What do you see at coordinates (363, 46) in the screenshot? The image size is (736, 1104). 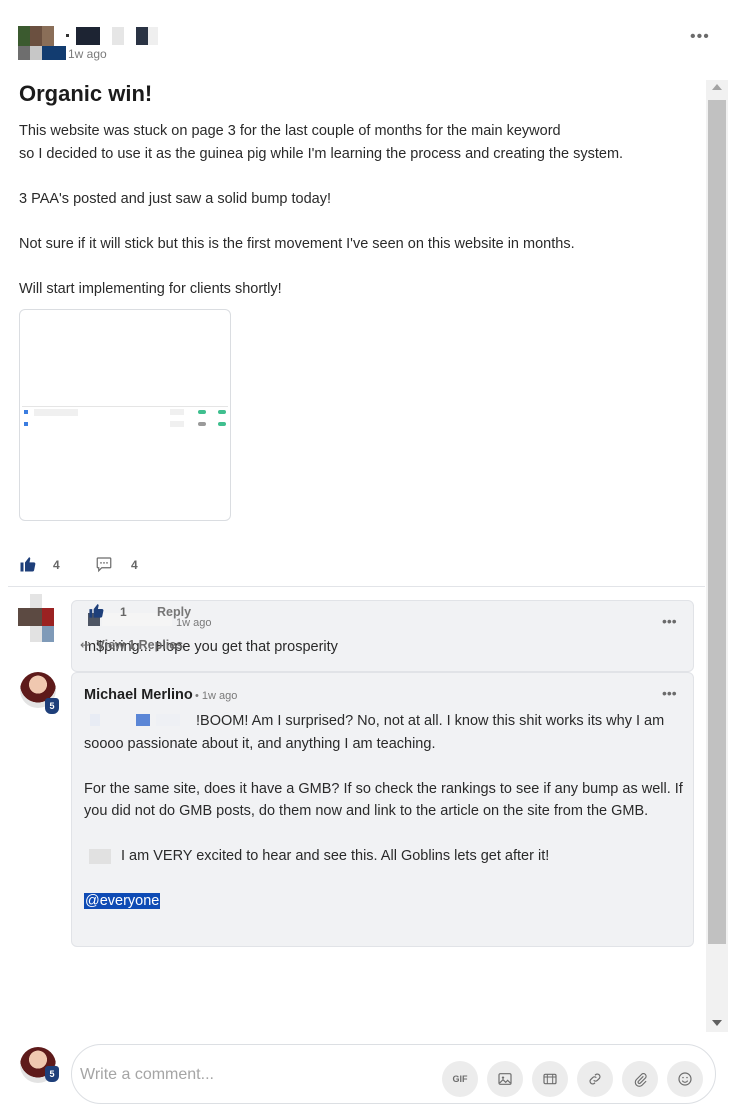 I see `post-header: 1w ago •••` at bounding box center [363, 46].